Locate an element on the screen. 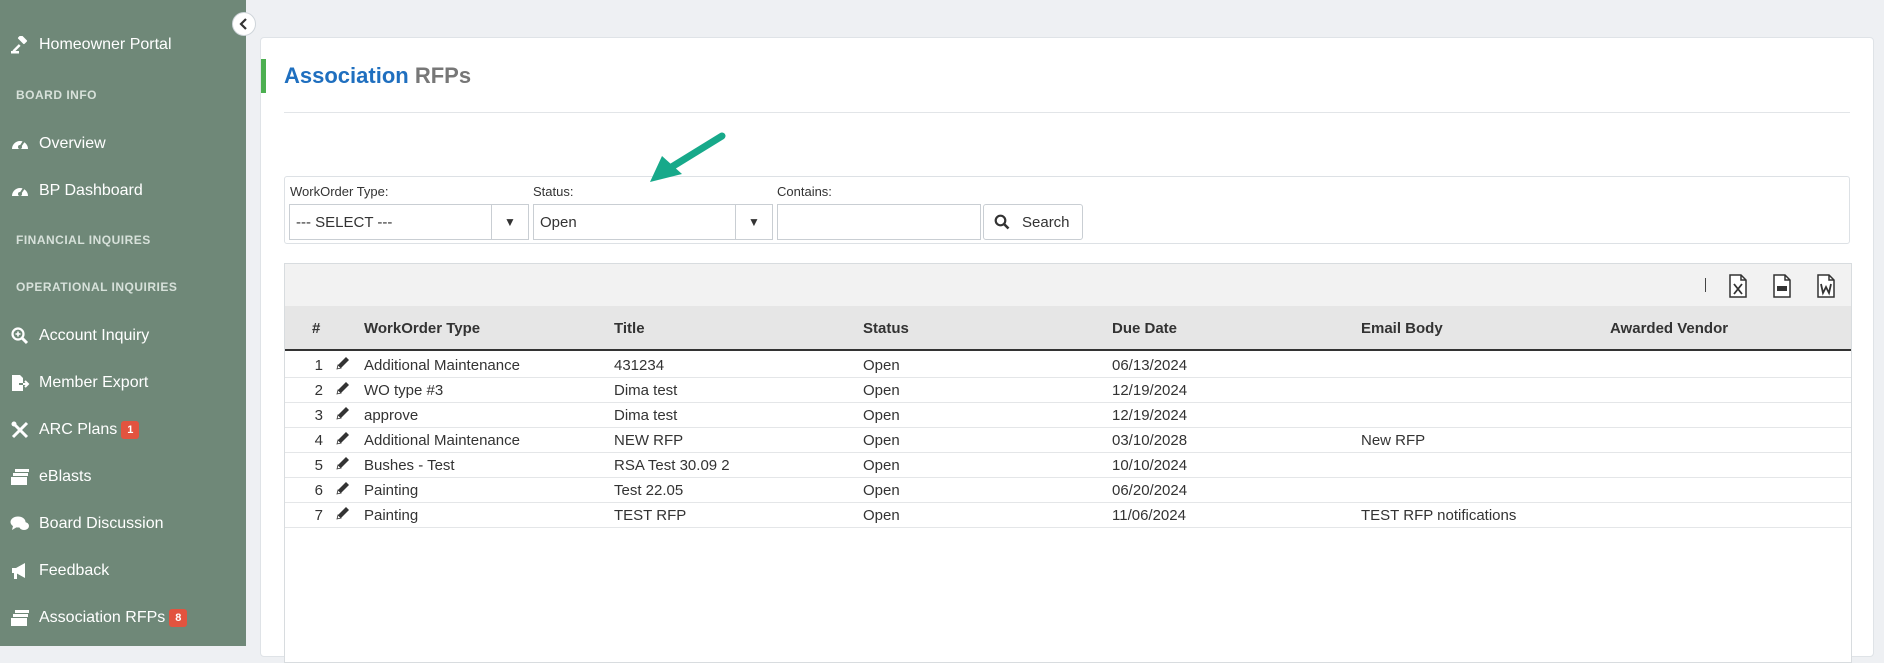 The width and height of the screenshot is (1884, 663). sidebar-collapse-button is located at coordinates (244, 24).